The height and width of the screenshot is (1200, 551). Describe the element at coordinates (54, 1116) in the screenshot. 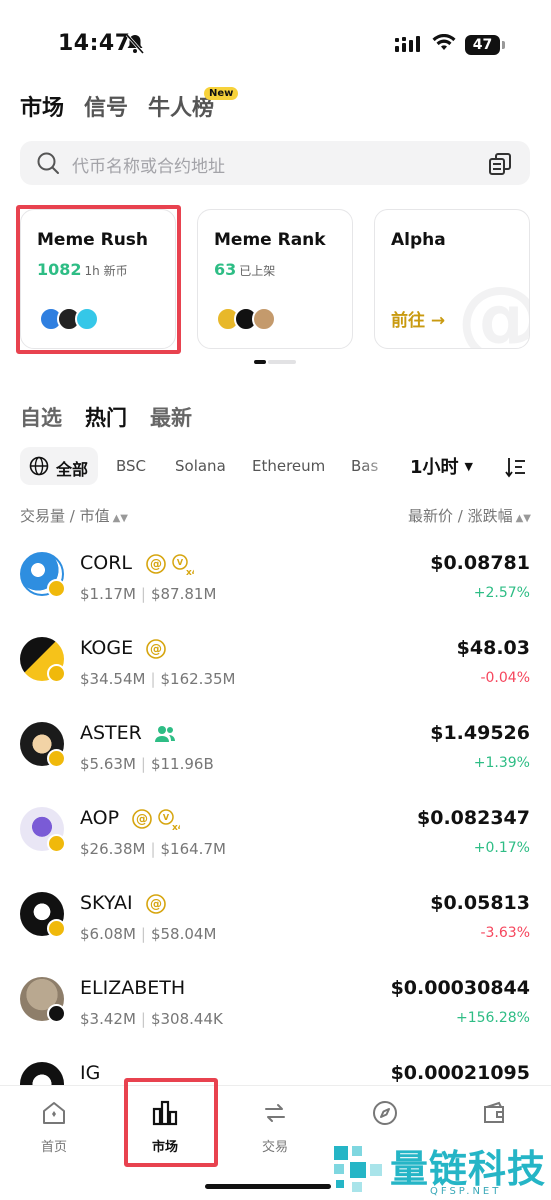

I see `home-icon` at that location.